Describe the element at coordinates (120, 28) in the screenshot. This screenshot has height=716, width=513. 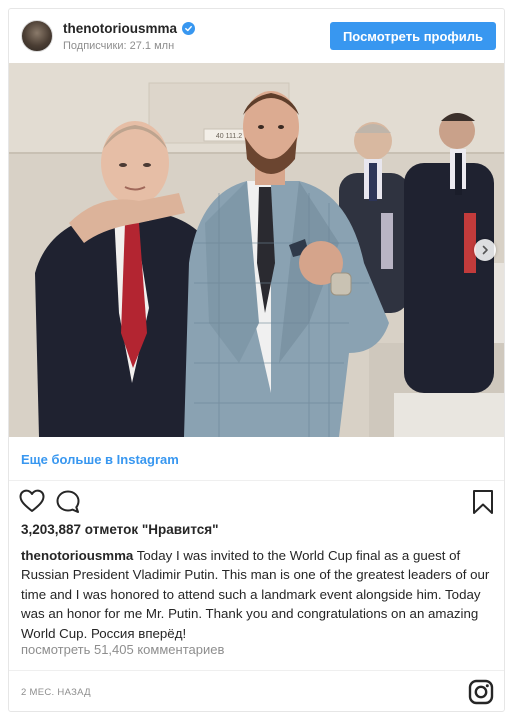
I see `username: thenotoriousmma` at that location.